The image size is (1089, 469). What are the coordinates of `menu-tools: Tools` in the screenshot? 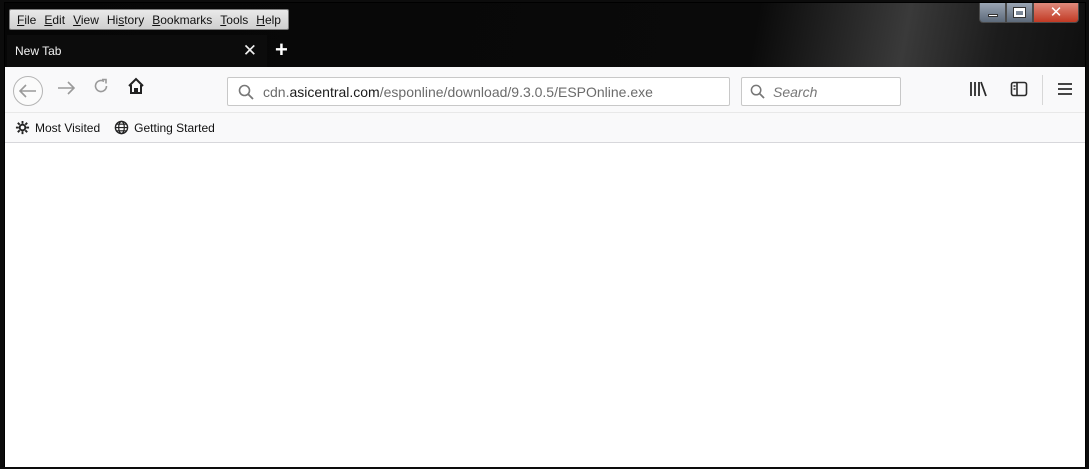 It's located at (234, 20).